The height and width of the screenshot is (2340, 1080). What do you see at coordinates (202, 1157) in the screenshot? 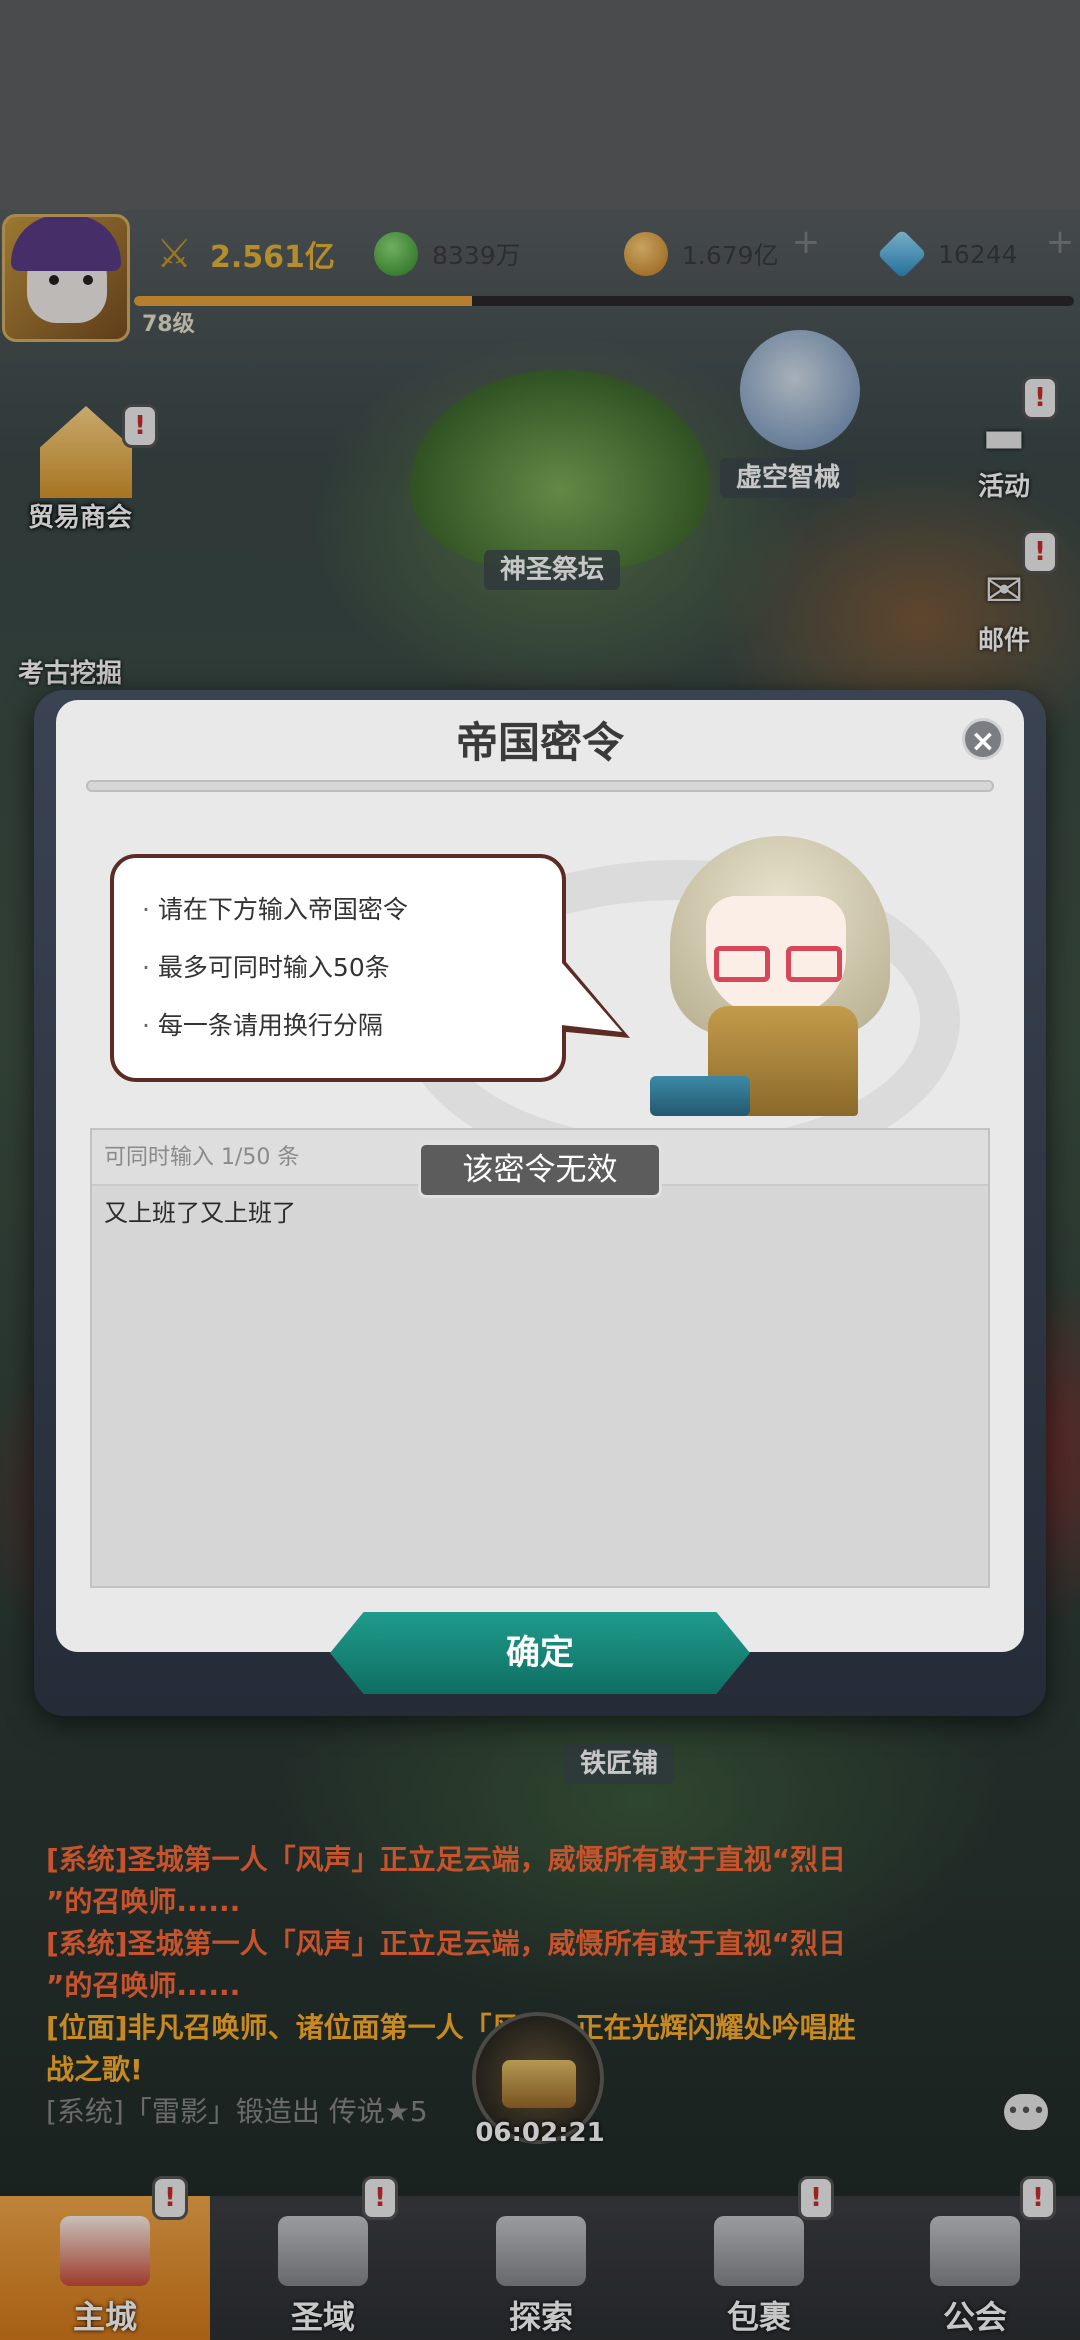
I see `input-counter: 可同时输入 1/50 条` at bounding box center [202, 1157].